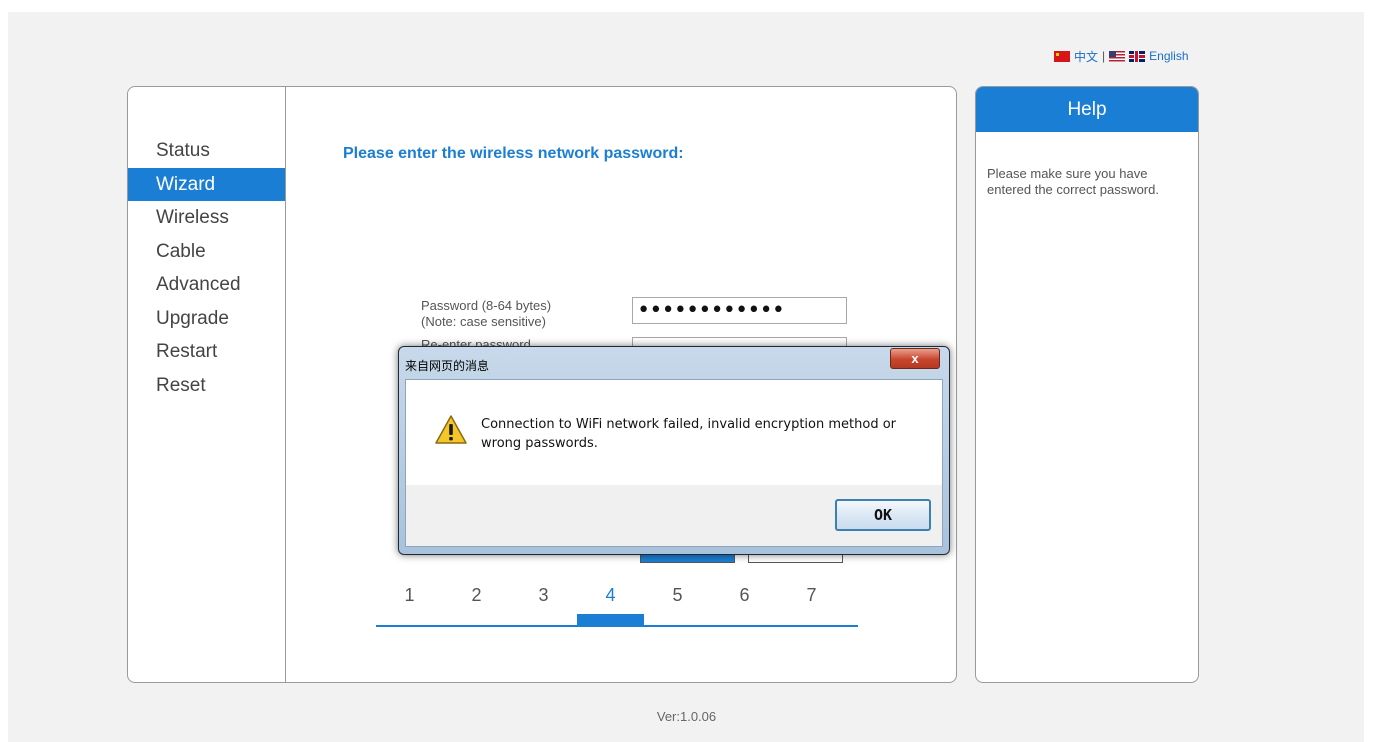 The image size is (1373, 742). What do you see at coordinates (206, 151) in the screenshot?
I see `sidebar-item-status: Status` at bounding box center [206, 151].